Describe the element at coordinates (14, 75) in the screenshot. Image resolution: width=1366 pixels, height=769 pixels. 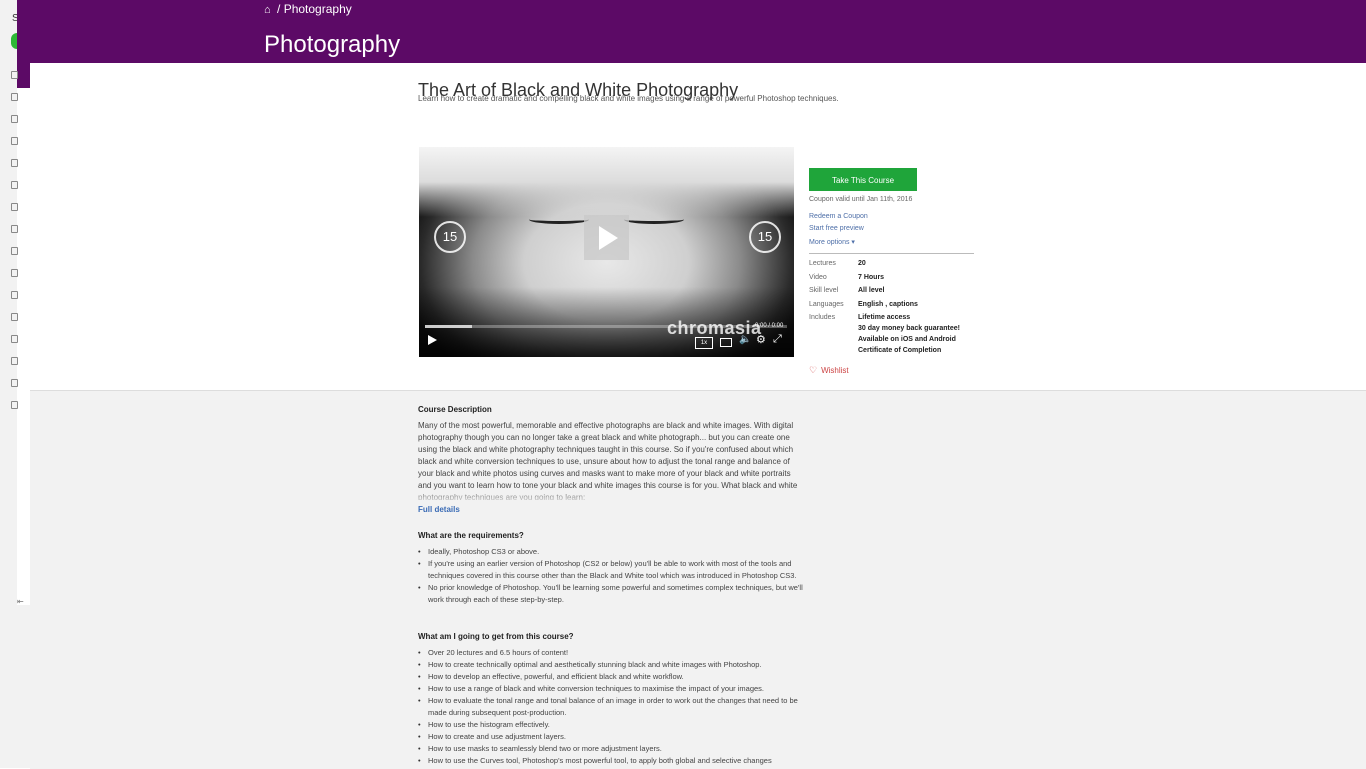
I see `sidebar-grid-icon` at that location.